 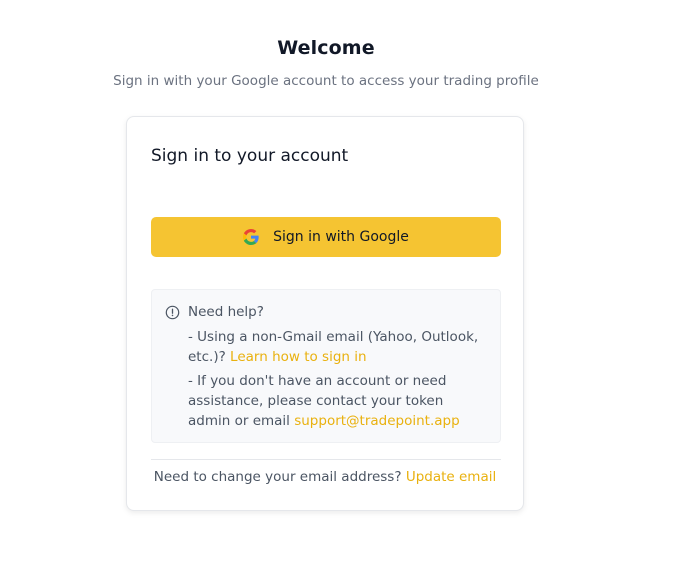 I want to click on page-title: Welcome, so click(x=326, y=48).